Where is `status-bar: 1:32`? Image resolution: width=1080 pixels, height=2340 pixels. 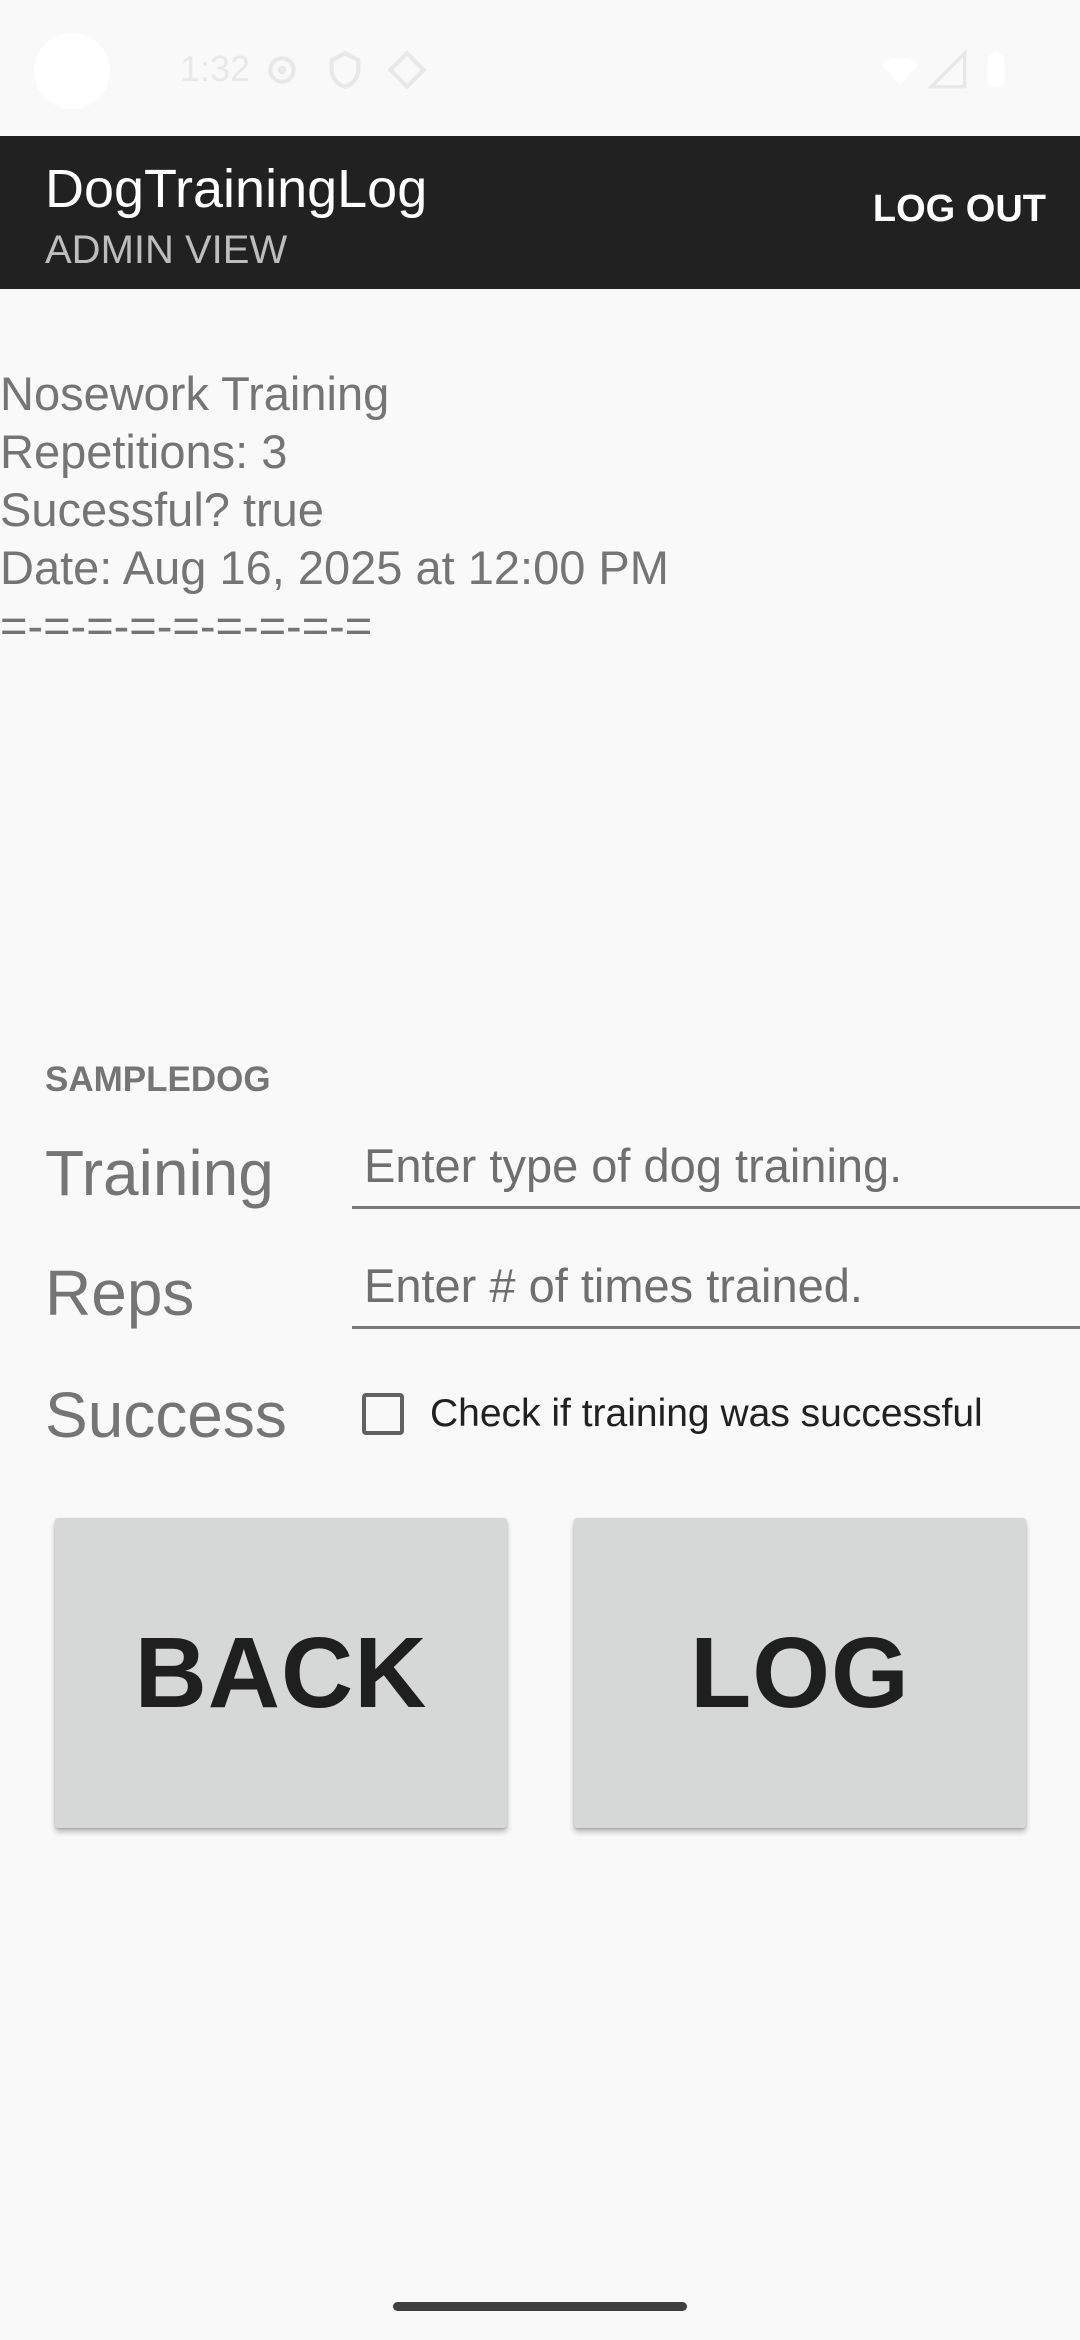
status-bar: 1:32 is located at coordinates (540, 68).